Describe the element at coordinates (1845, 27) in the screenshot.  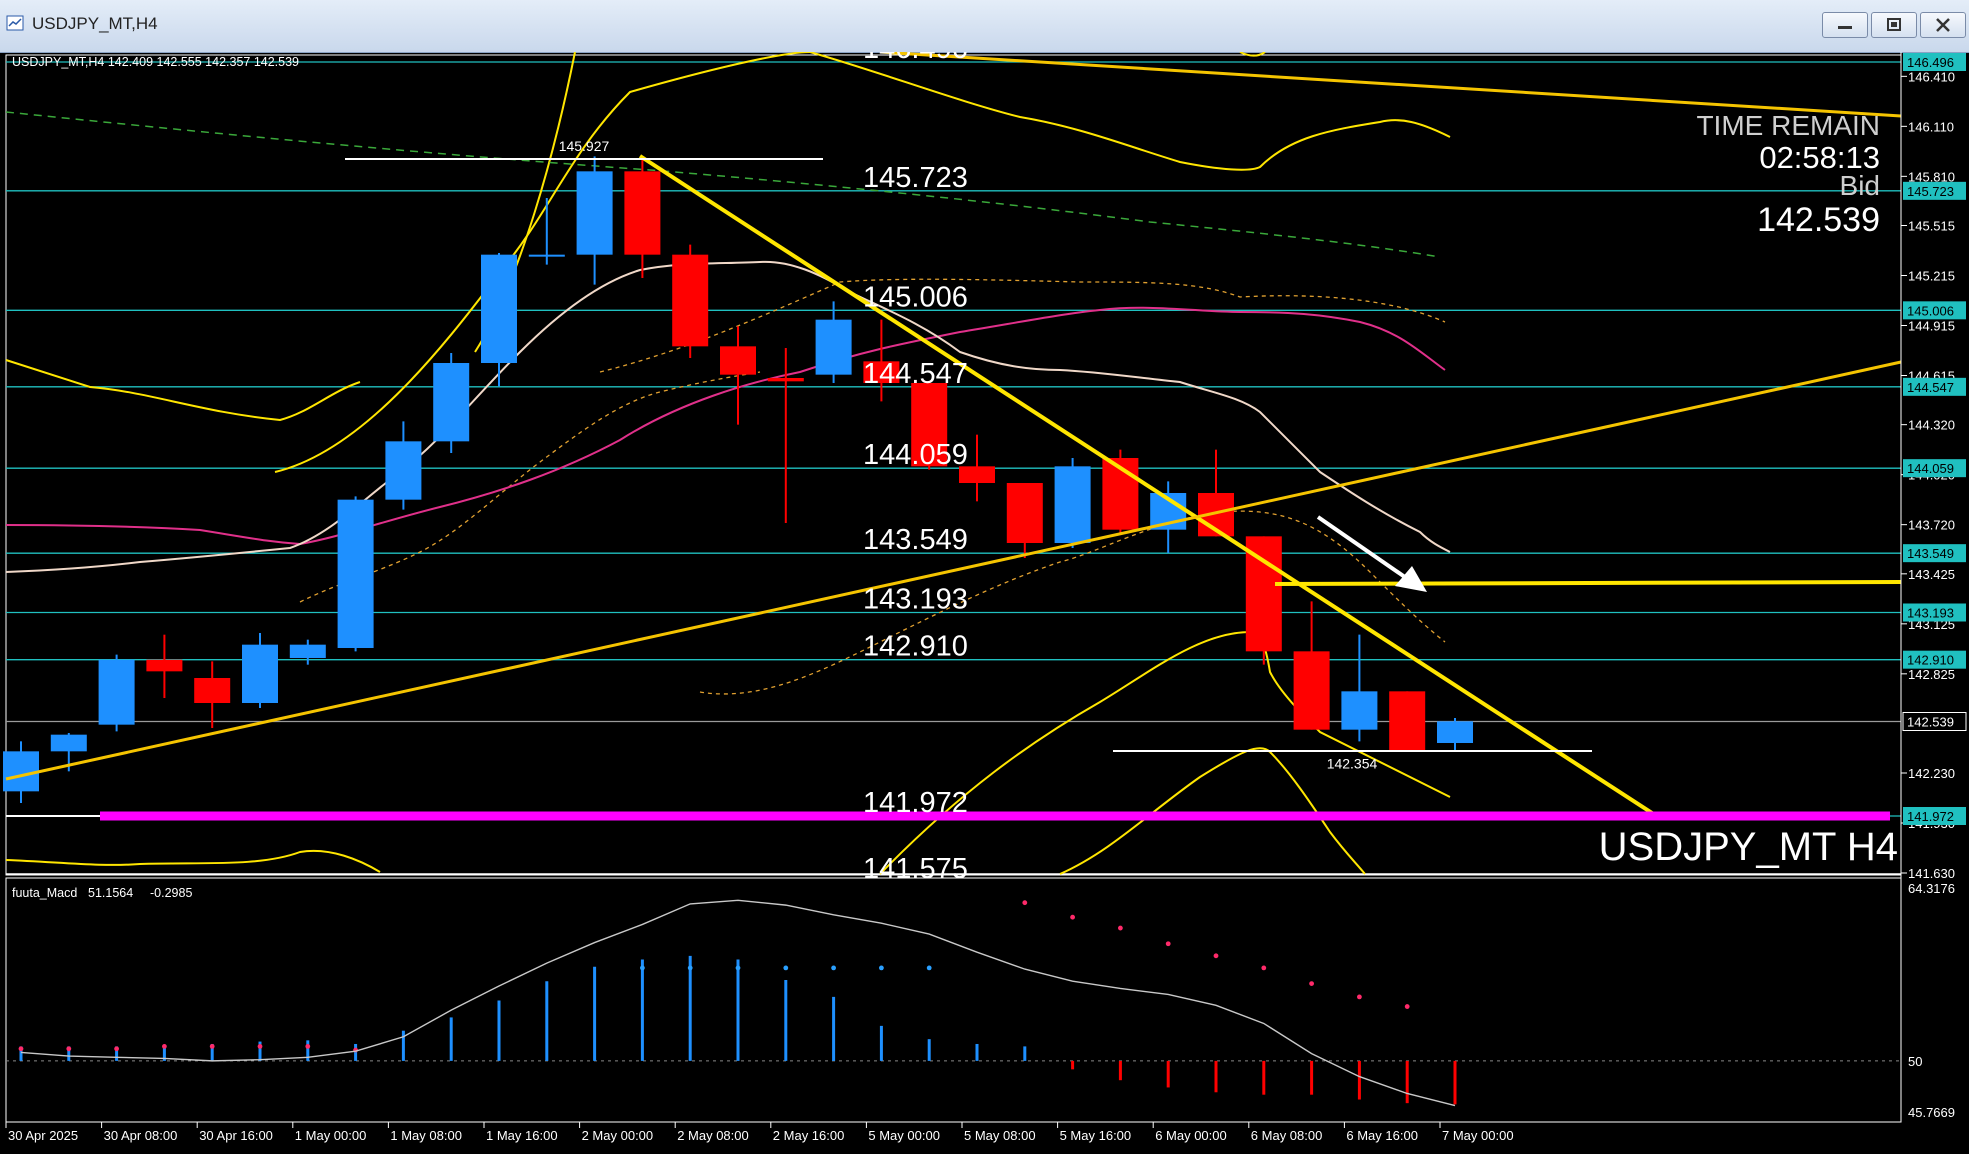
I see `minimize-icon` at that location.